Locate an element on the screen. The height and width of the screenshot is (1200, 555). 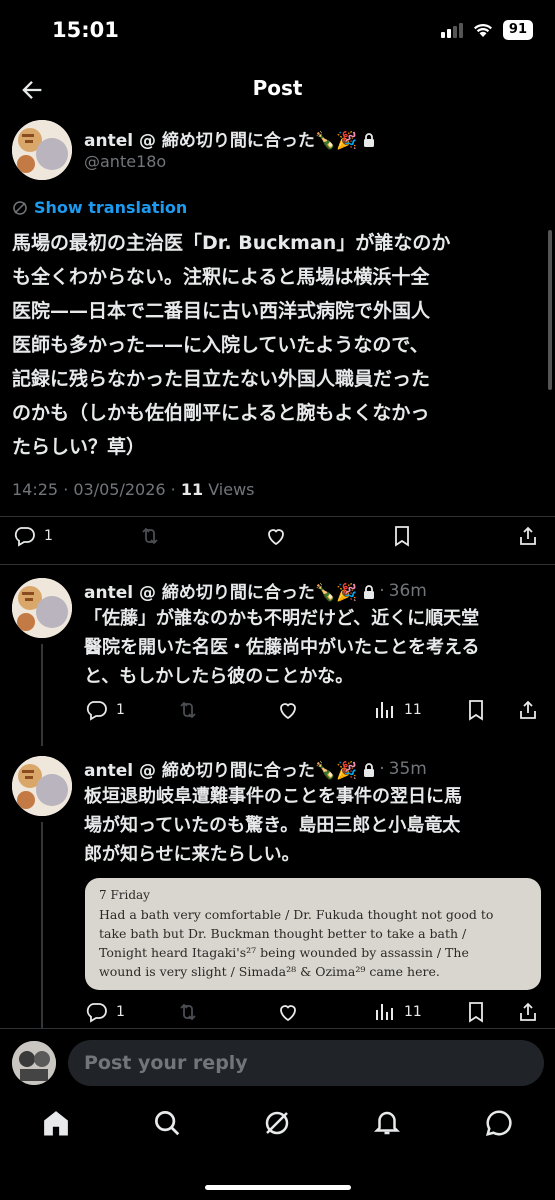
current-user-avatar is located at coordinates (34, 1063).